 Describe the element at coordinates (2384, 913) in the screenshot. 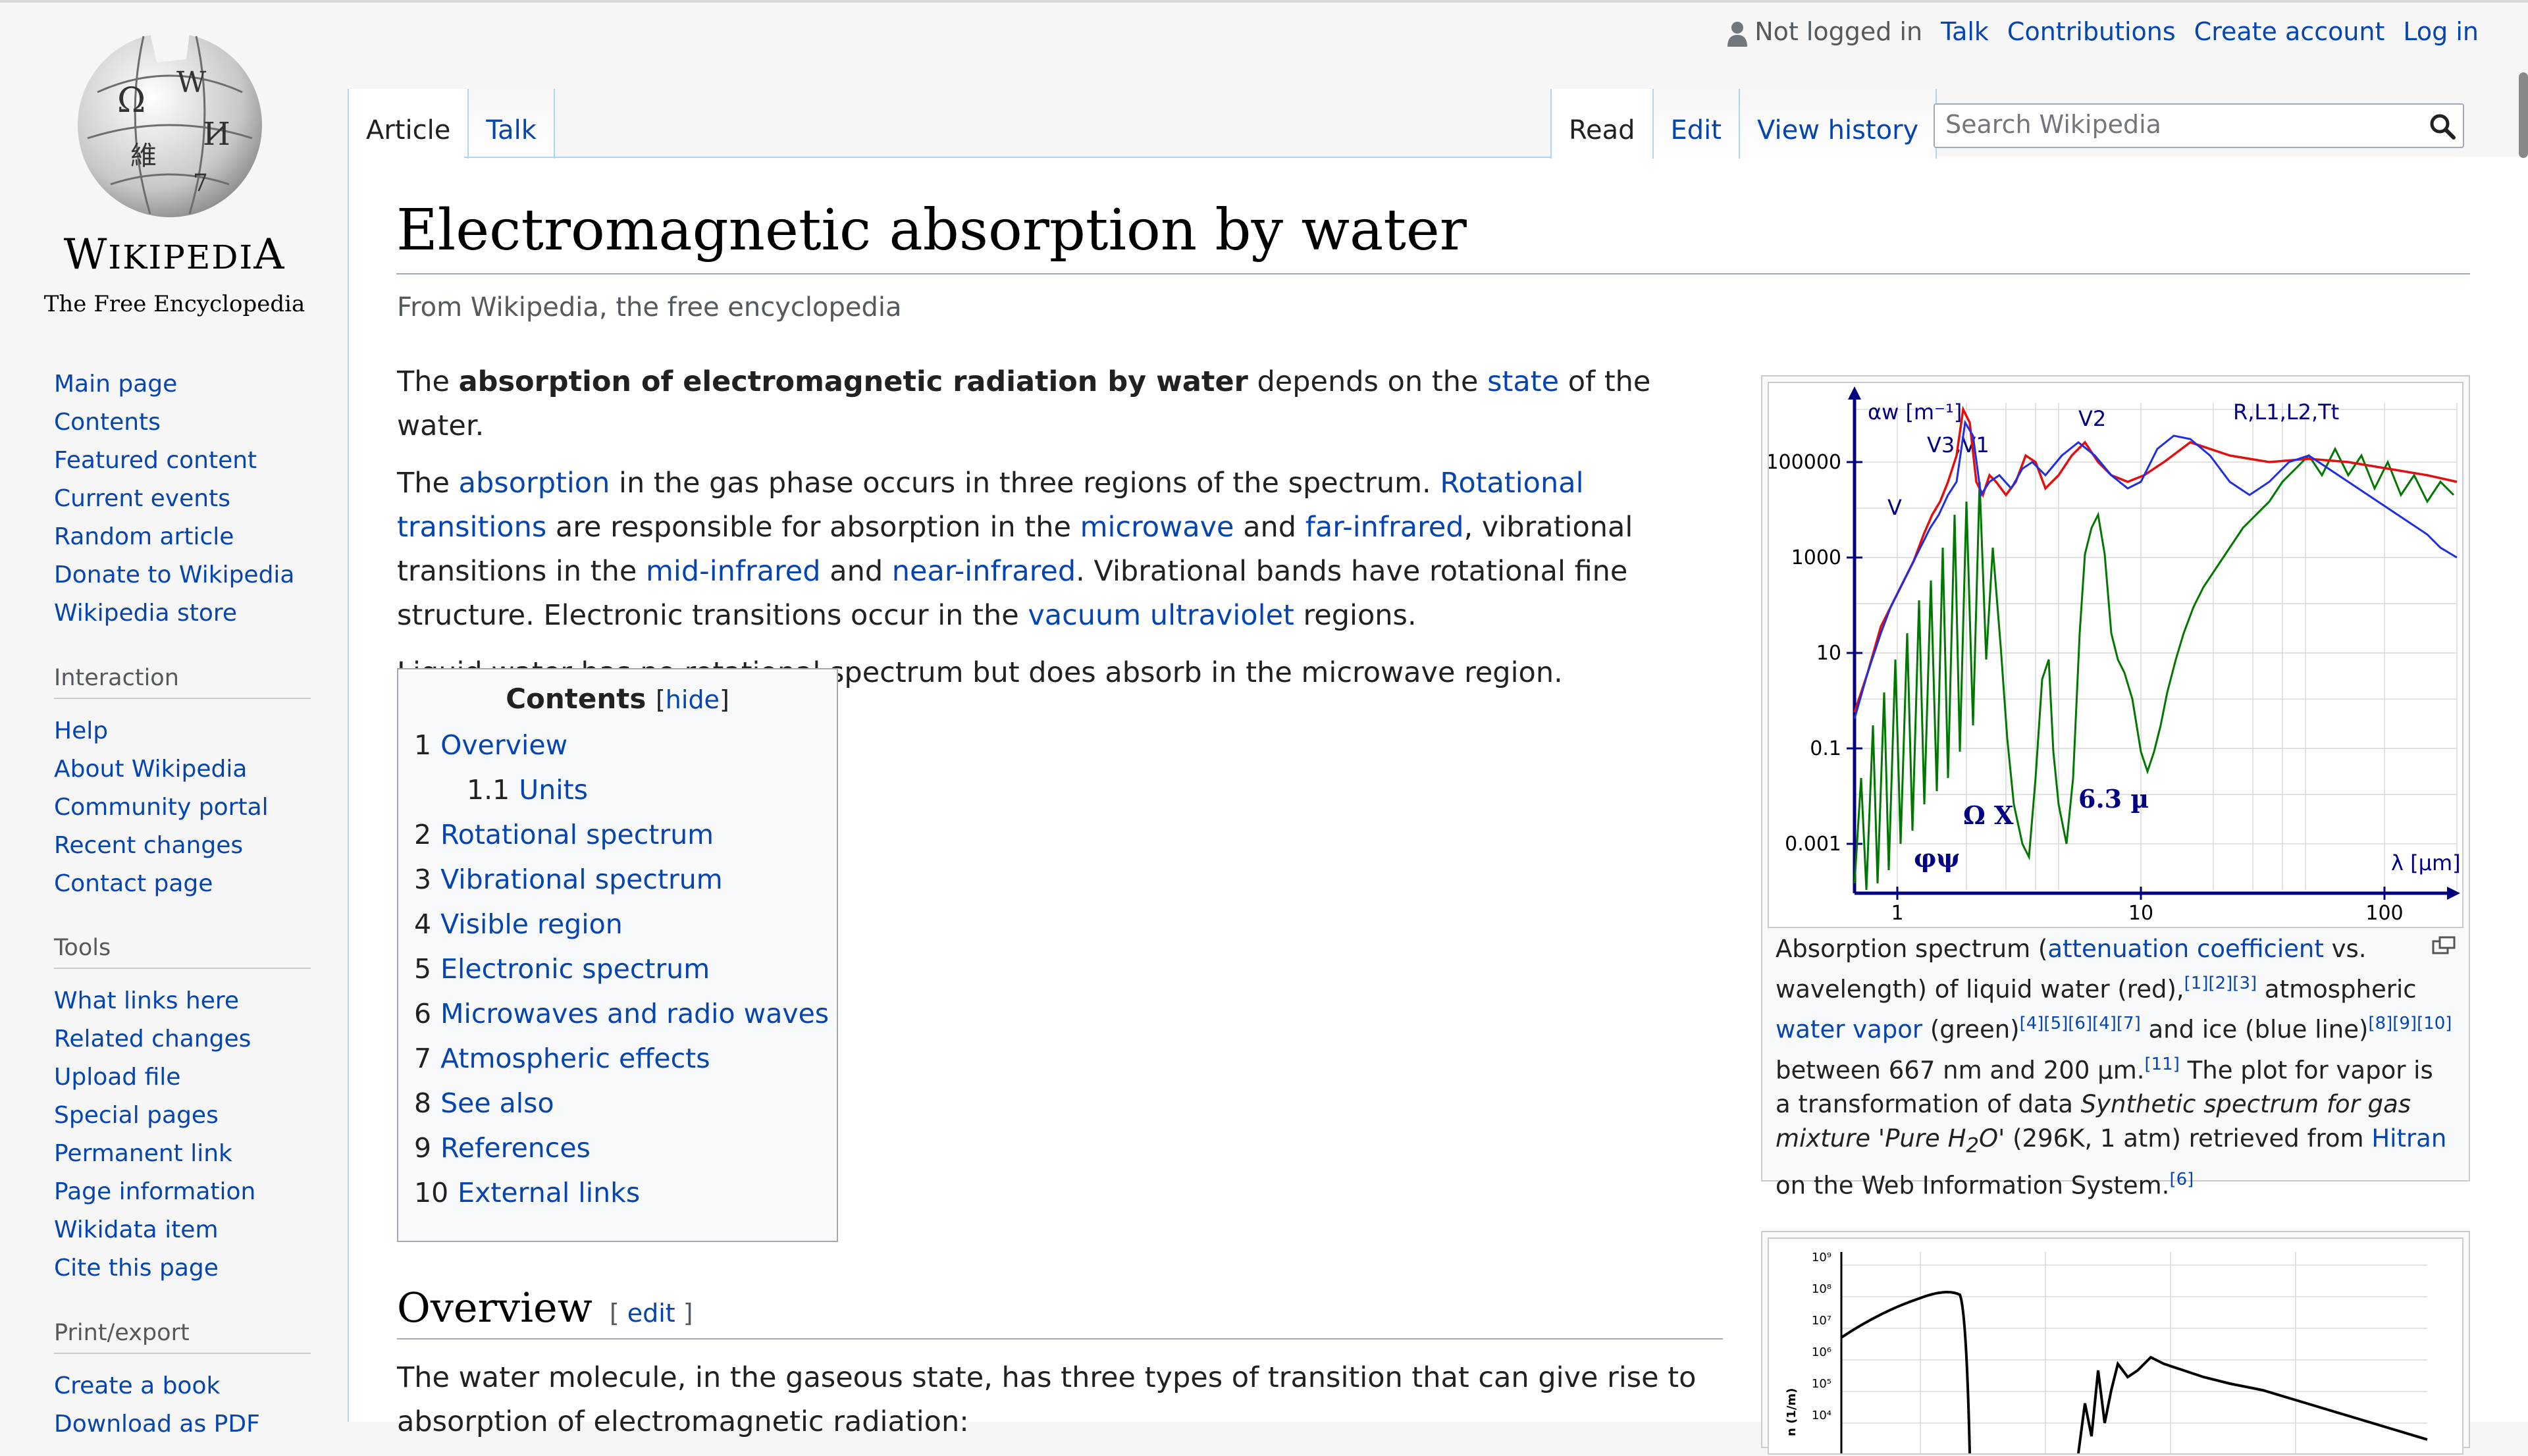

I see `x-tick-label: 100` at that location.